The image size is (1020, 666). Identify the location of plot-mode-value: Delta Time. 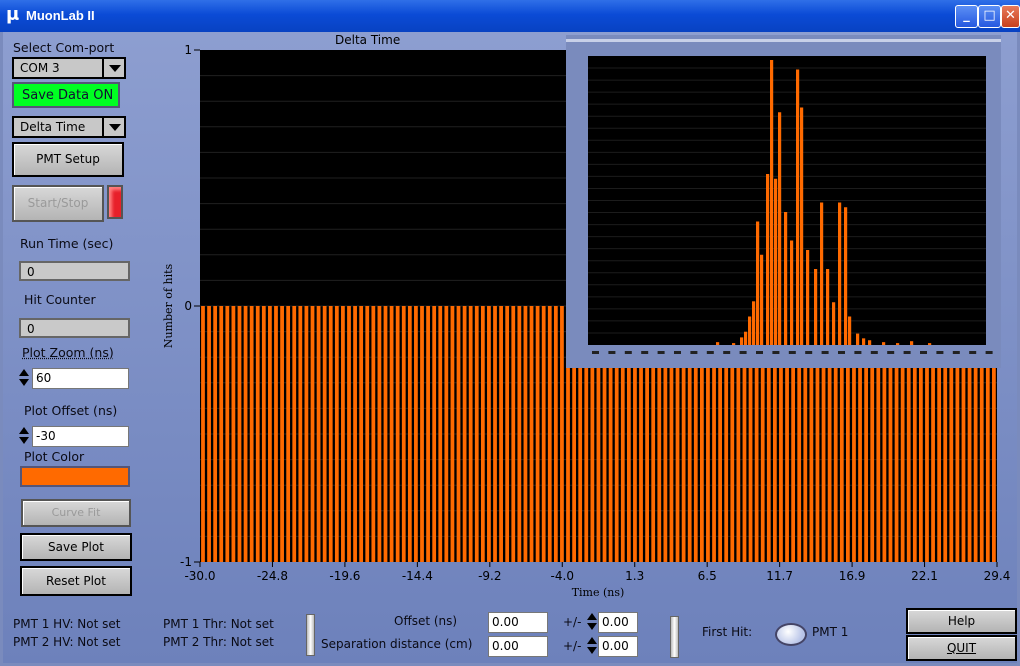
(53, 127).